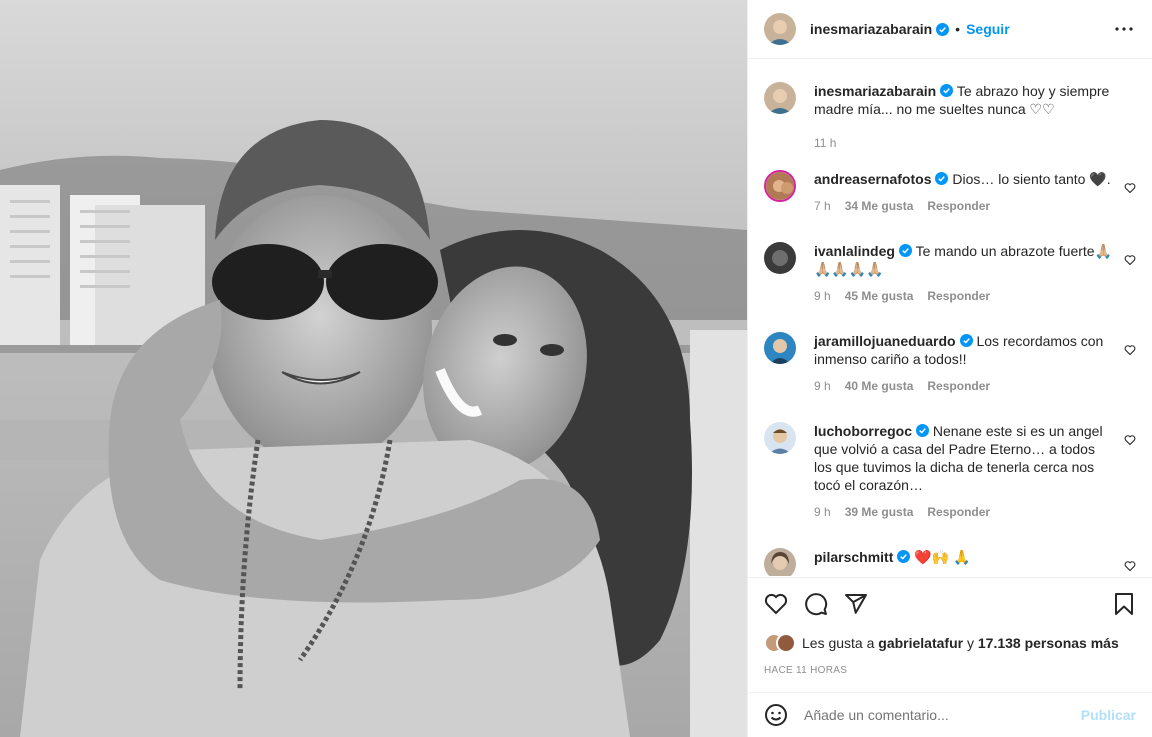 This screenshot has height=737, width=1152. Describe the element at coordinates (879, 296) in the screenshot. I see `comment-likes: 45 Me gusta` at that location.